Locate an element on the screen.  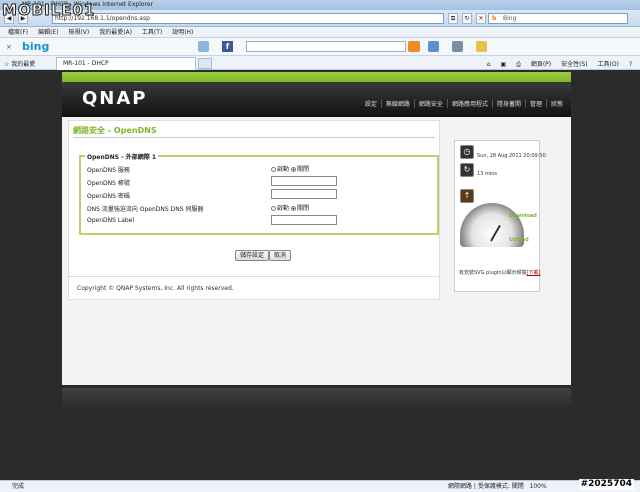
browser-tab: MR-101 - DHCP is located at coordinates (126, 63).